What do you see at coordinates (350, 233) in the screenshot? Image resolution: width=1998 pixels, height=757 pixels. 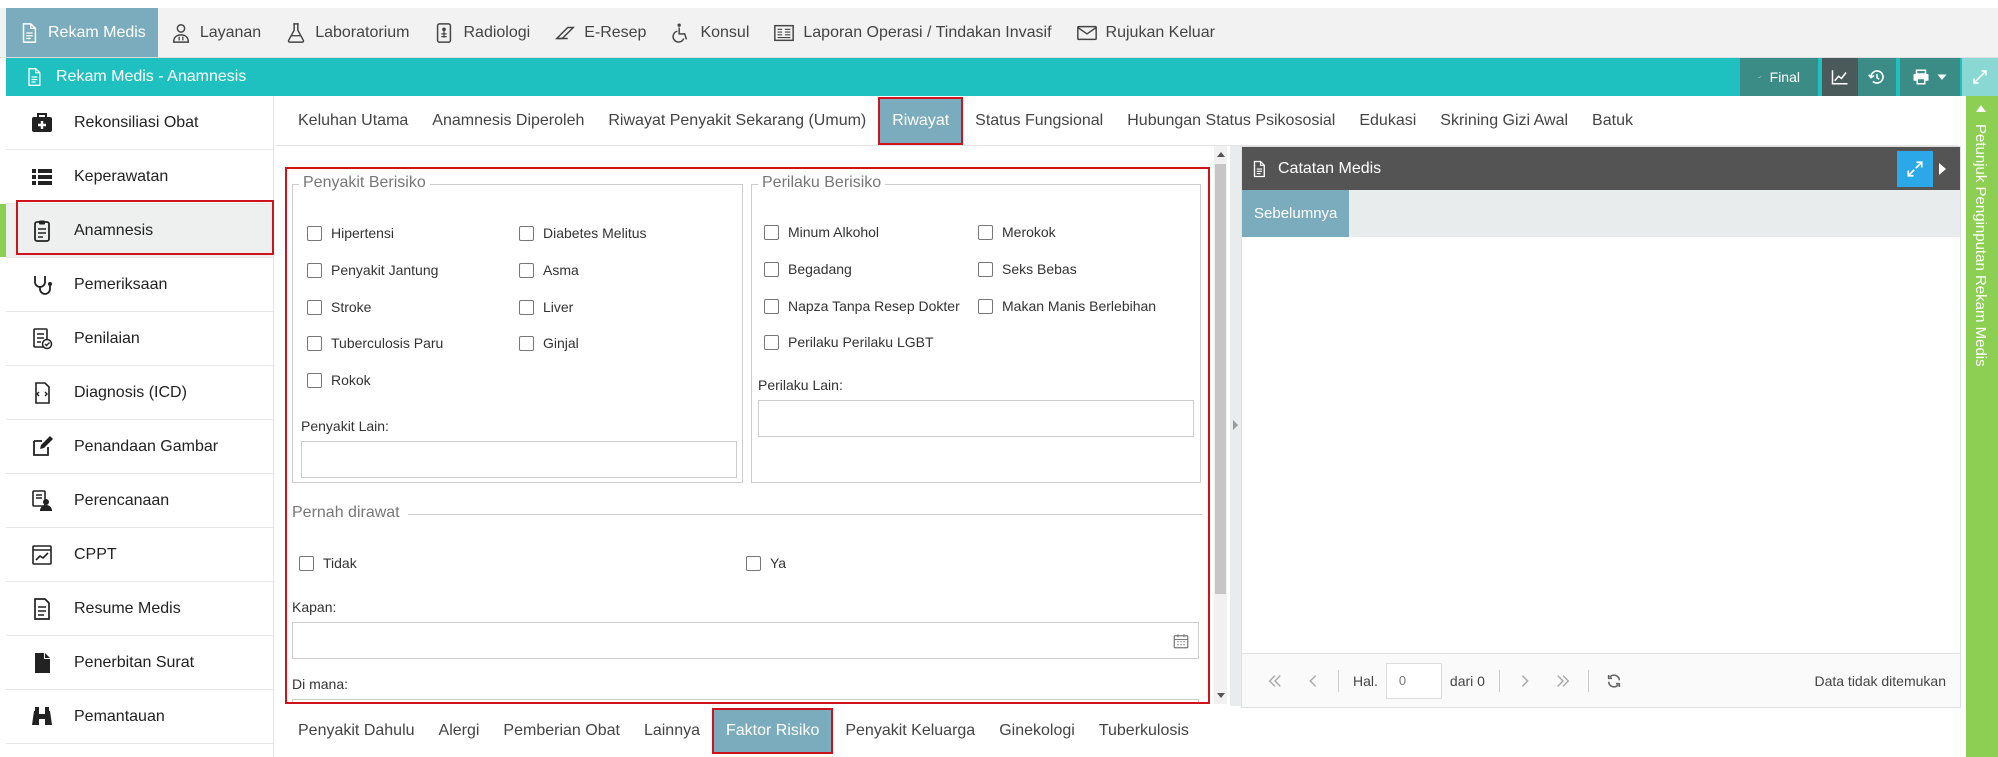 I see `checkbox-hipertensi: Hipertensi` at bounding box center [350, 233].